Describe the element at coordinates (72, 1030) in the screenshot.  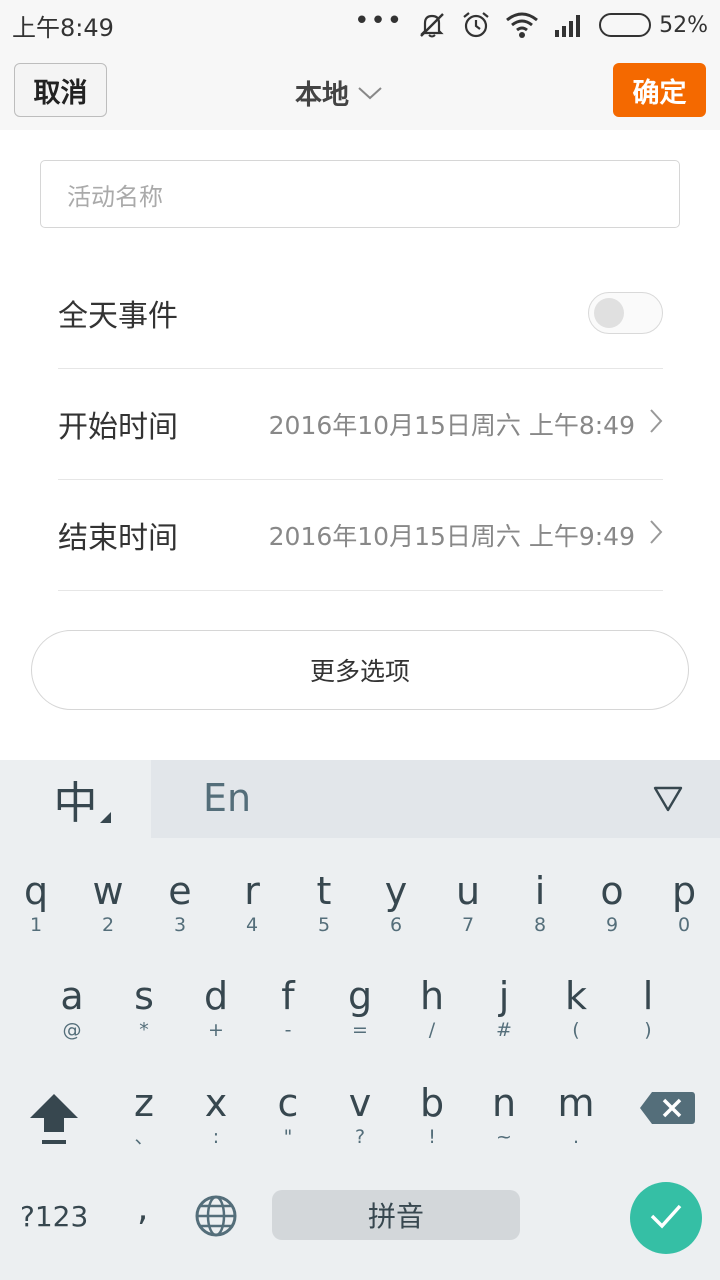
I see `key-secondary: @` at that location.